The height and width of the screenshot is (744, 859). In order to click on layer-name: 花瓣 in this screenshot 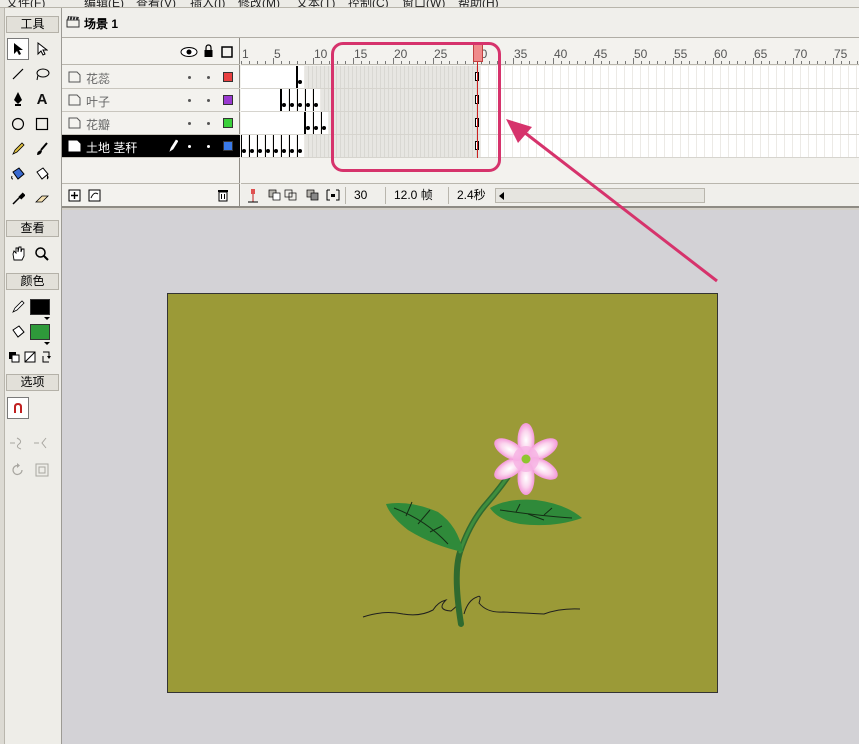, I will do `click(98, 124)`.